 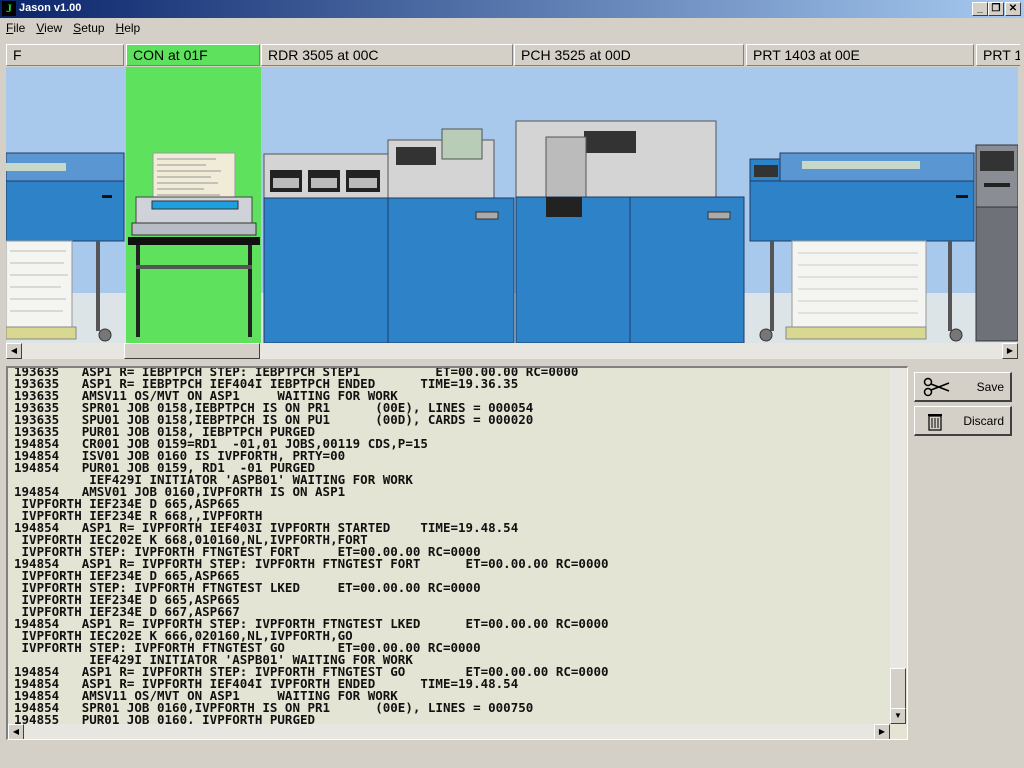 I want to click on tab-pch-3525: PCH 3525 at 00D, so click(x=629, y=55).